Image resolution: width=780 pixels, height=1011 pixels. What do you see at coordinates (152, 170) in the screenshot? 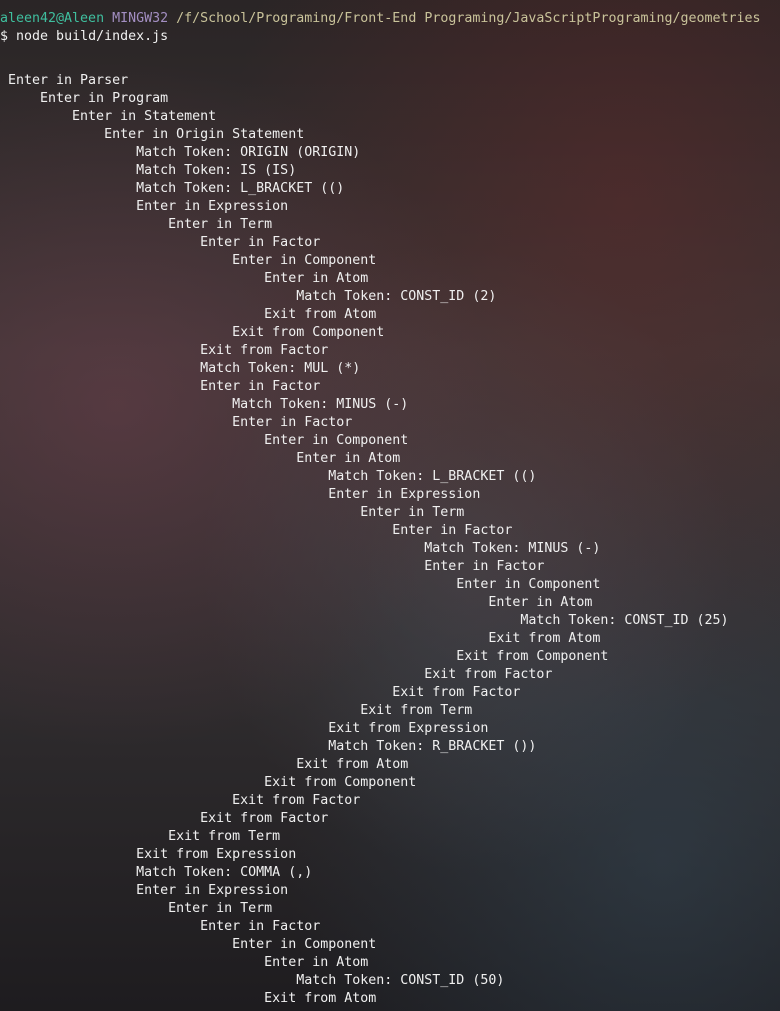
I see `output-line: Match Token: IS (IS)` at bounding box center [152, 170].